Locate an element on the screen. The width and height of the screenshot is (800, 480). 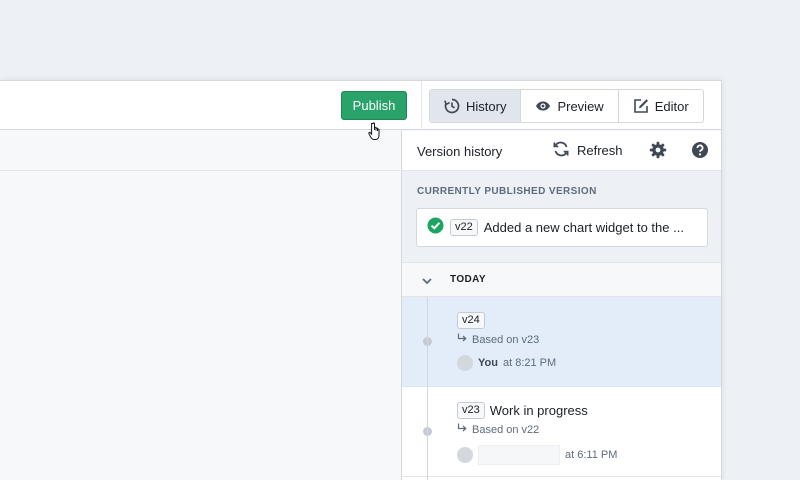
version-tag: v24 is located at coordinates (471, 320).